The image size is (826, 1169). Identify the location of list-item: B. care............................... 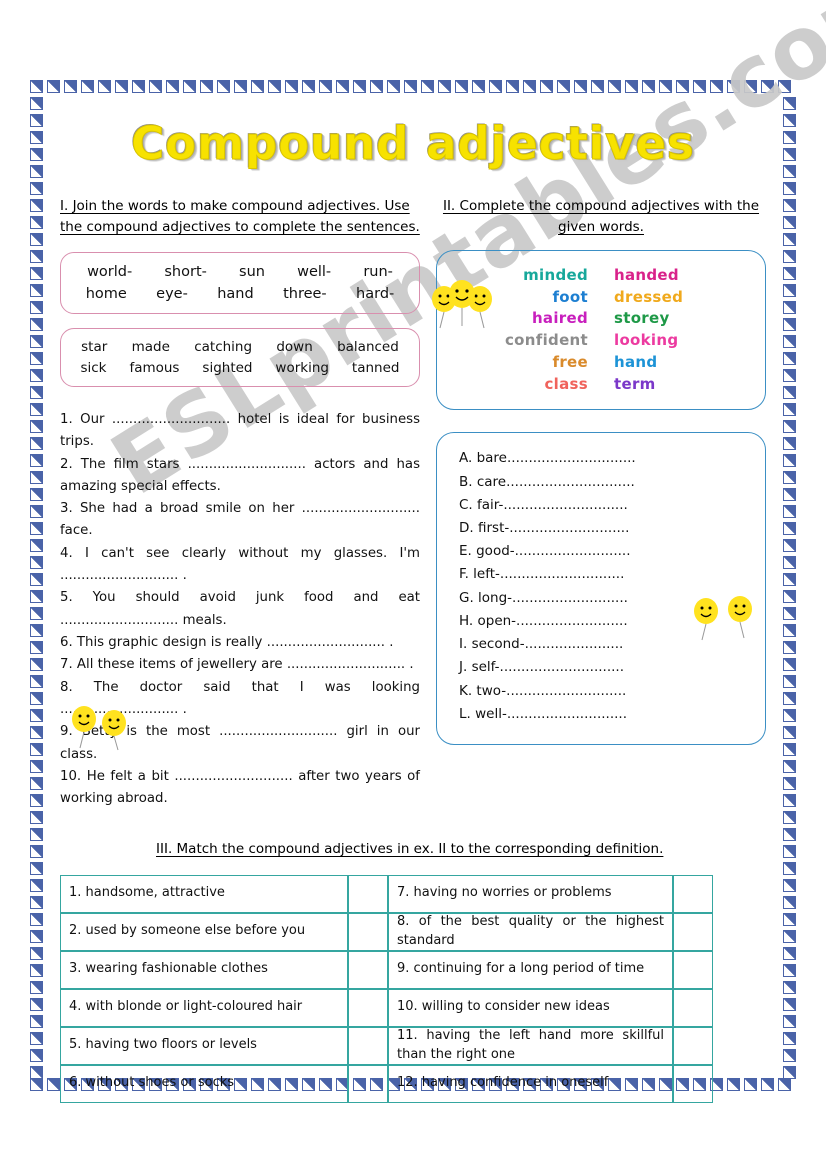
(601, 482).